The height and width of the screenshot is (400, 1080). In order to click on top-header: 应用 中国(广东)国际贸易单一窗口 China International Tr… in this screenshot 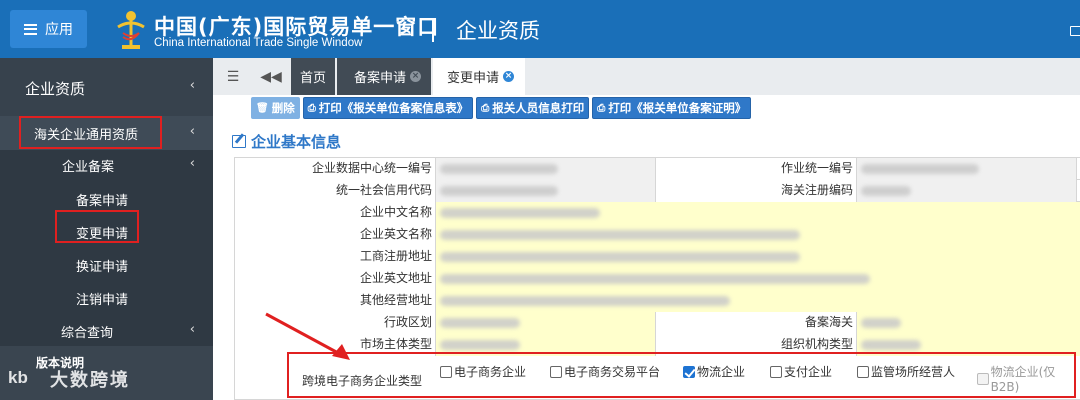, I will do `click(540, 29)`.